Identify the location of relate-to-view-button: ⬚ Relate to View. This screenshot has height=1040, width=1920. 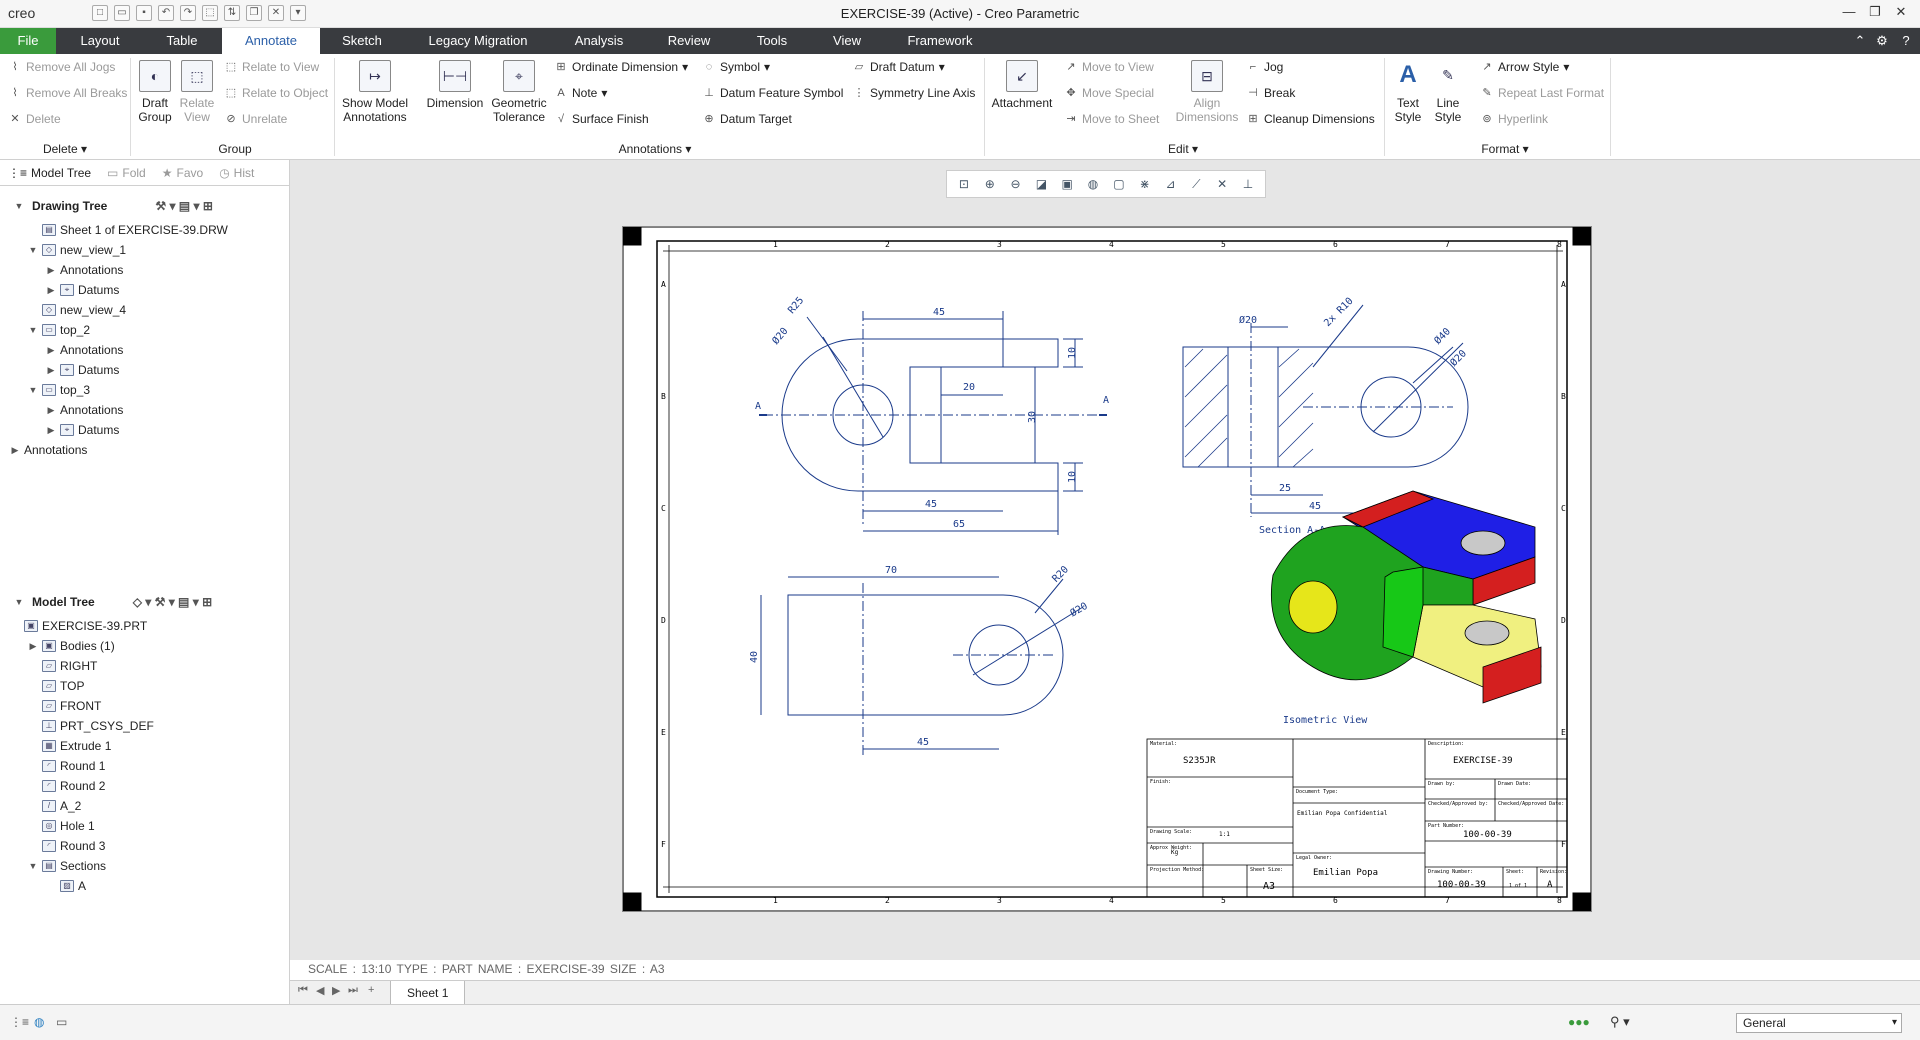
(271, 67).